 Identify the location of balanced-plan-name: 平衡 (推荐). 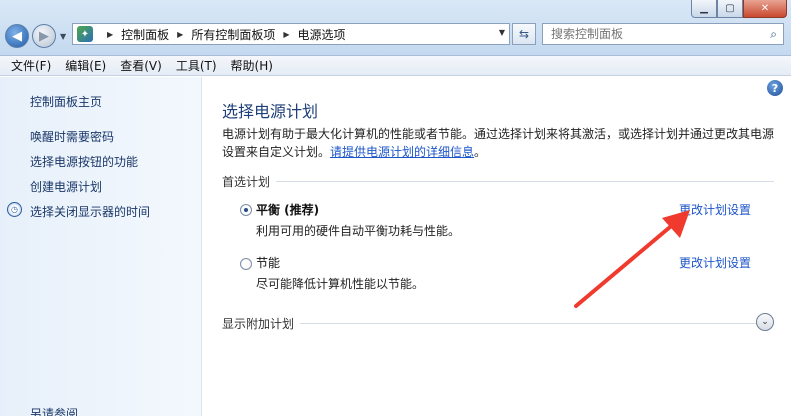
(287, 209).